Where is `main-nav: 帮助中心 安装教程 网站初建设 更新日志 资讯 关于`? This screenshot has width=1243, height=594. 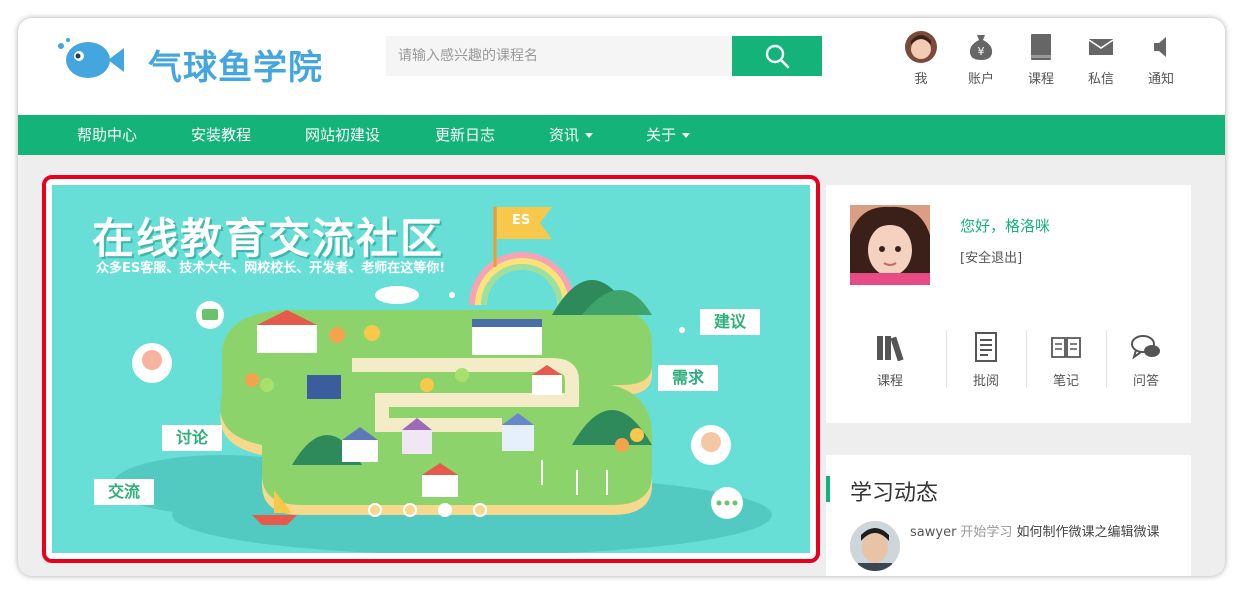
main-nav: 帮助中心 安装教程 网站初建设 更新日志 资讯 关于 is located at coordinates (621, 135).